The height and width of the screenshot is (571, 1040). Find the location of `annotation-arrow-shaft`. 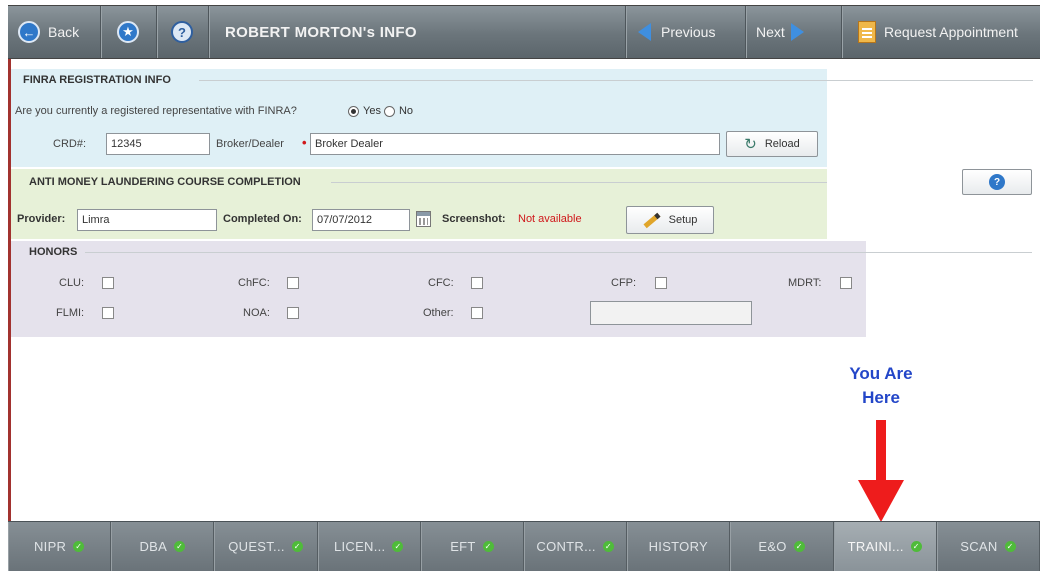

annotation-arrow-shaft is located at coordinates (881, 451).